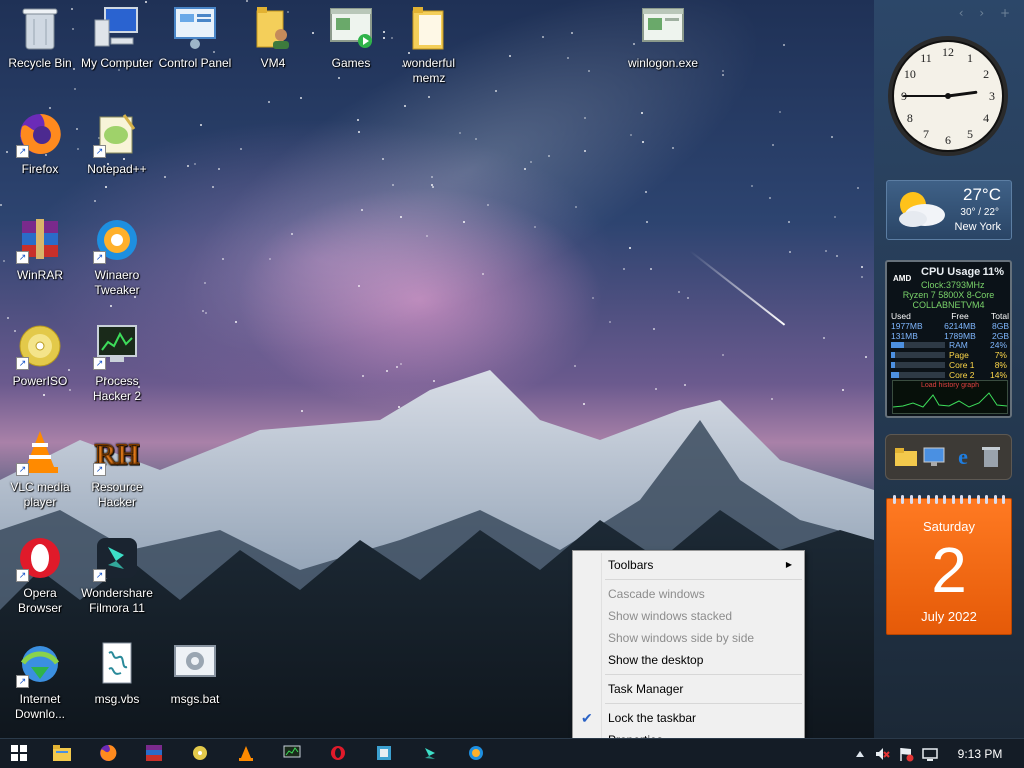  What do you see at coordinates (40, 469) in the screenshot?
I see `desktop-icon-vlc: ↗ VLC media player` at bounding box center [40, 469].